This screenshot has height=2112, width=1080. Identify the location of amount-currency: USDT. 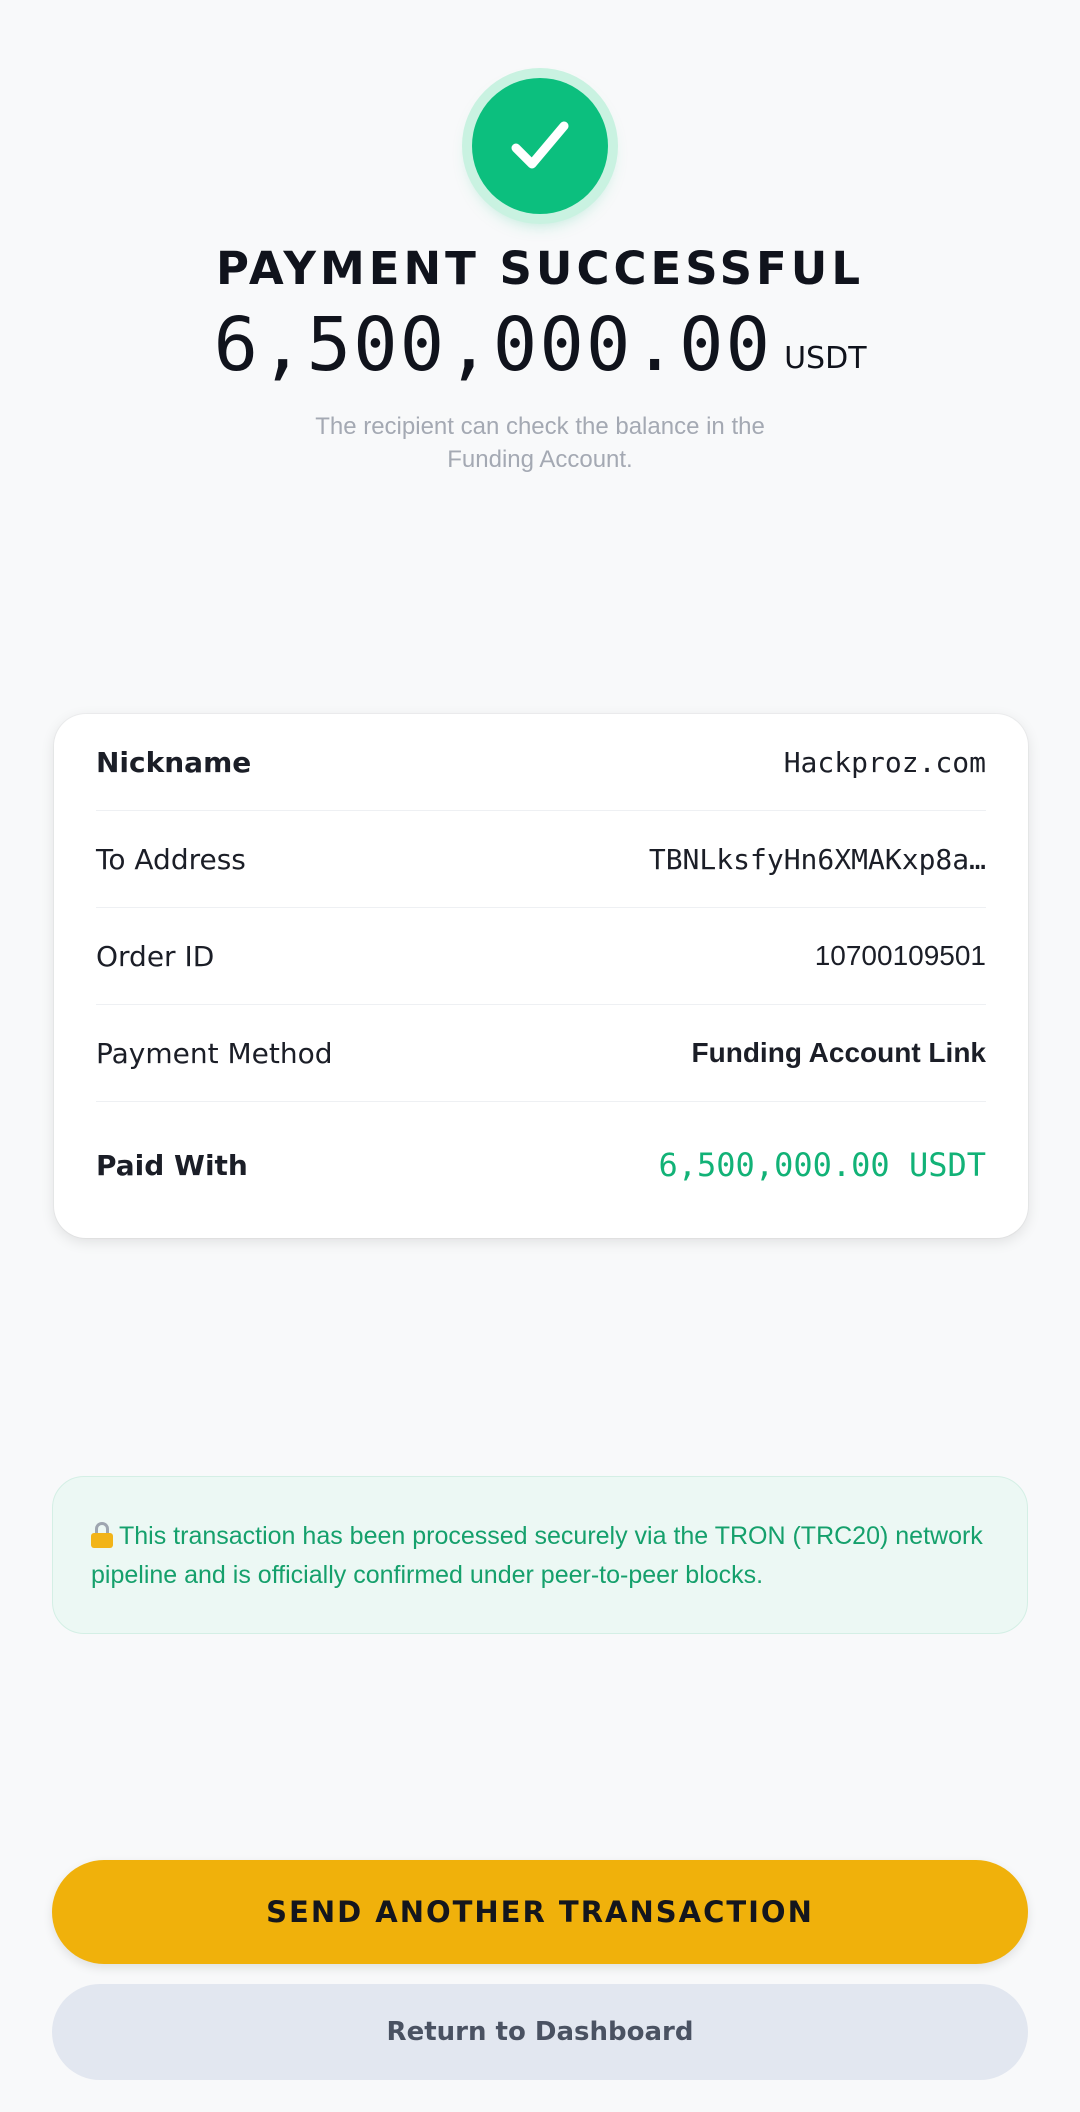
(825, 358).